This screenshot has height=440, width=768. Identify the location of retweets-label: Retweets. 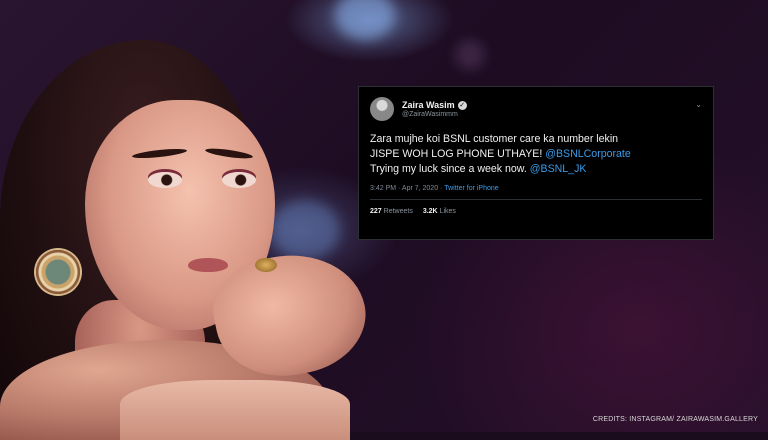
(398, 211).